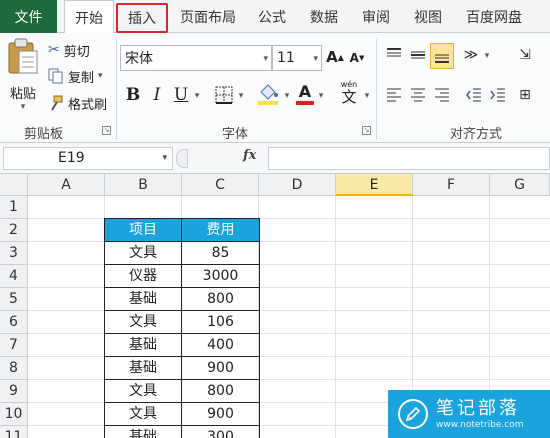  Describe the element at coordinates (14, 230) in the screenshot. I see `row-header: 2` at that location.